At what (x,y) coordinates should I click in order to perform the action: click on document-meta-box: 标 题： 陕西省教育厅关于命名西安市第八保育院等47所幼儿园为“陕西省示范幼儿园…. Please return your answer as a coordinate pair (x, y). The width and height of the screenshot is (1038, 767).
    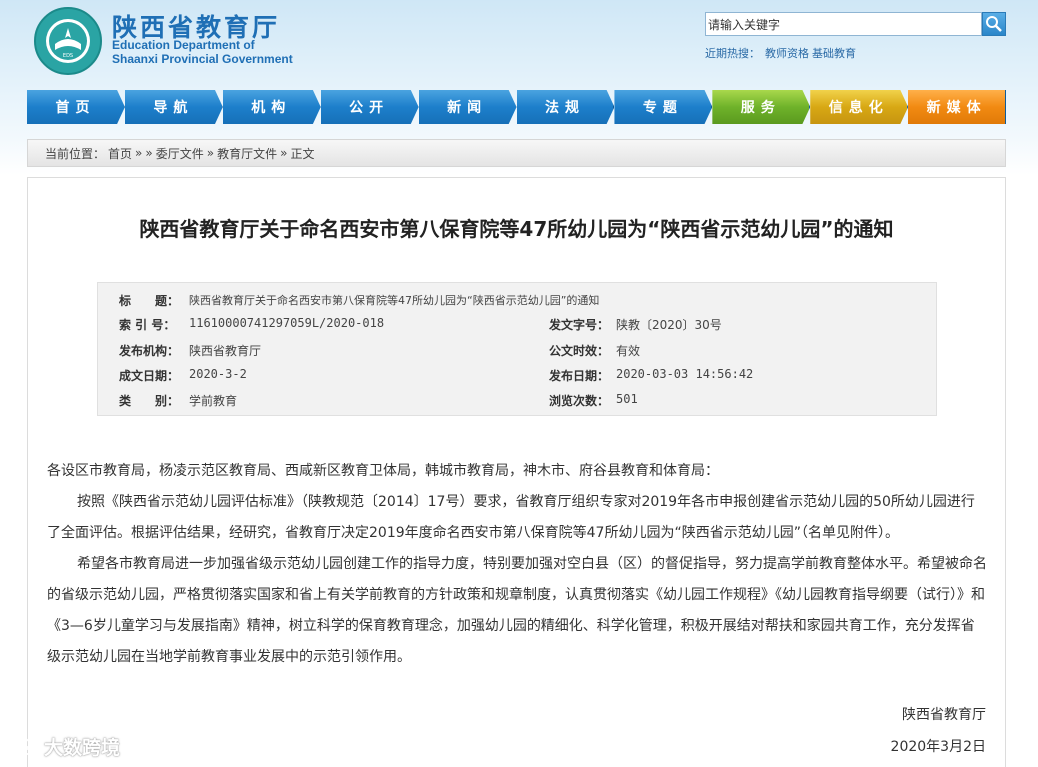
    Looking at the image, I should click on (517, 349).